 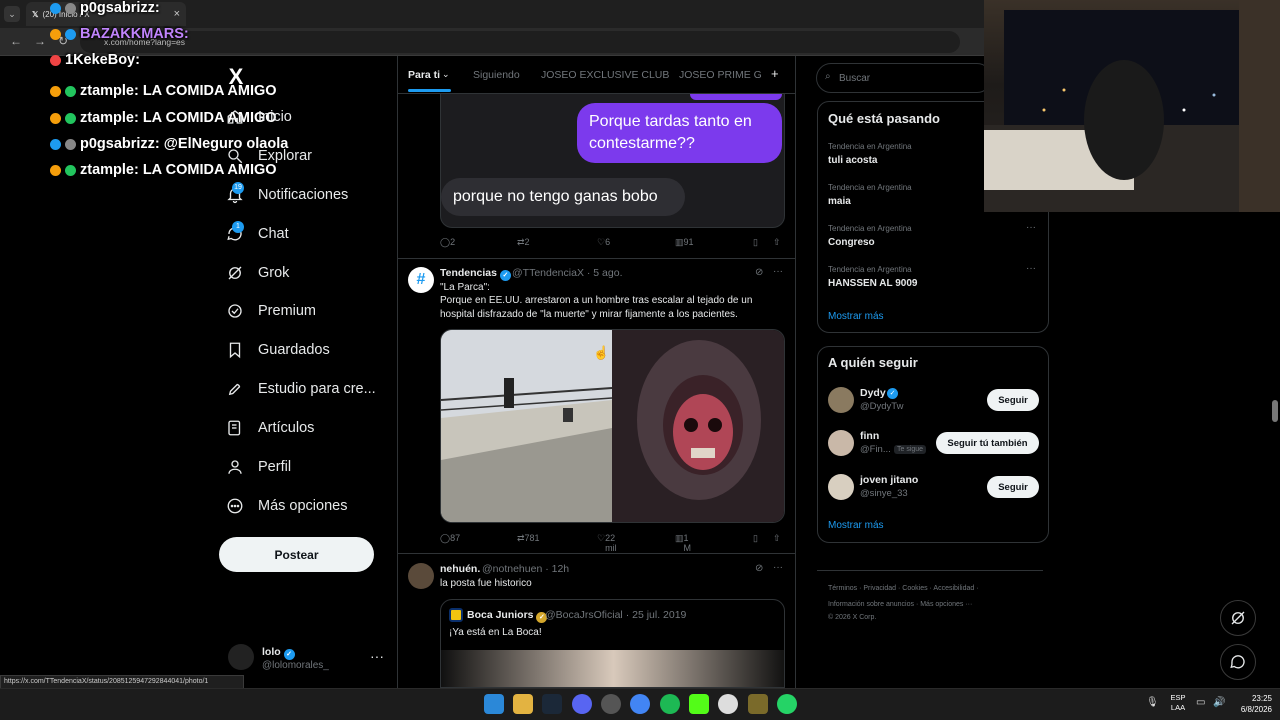 I want to click on like-button: ♡ 6, so click(x=603, y=242).